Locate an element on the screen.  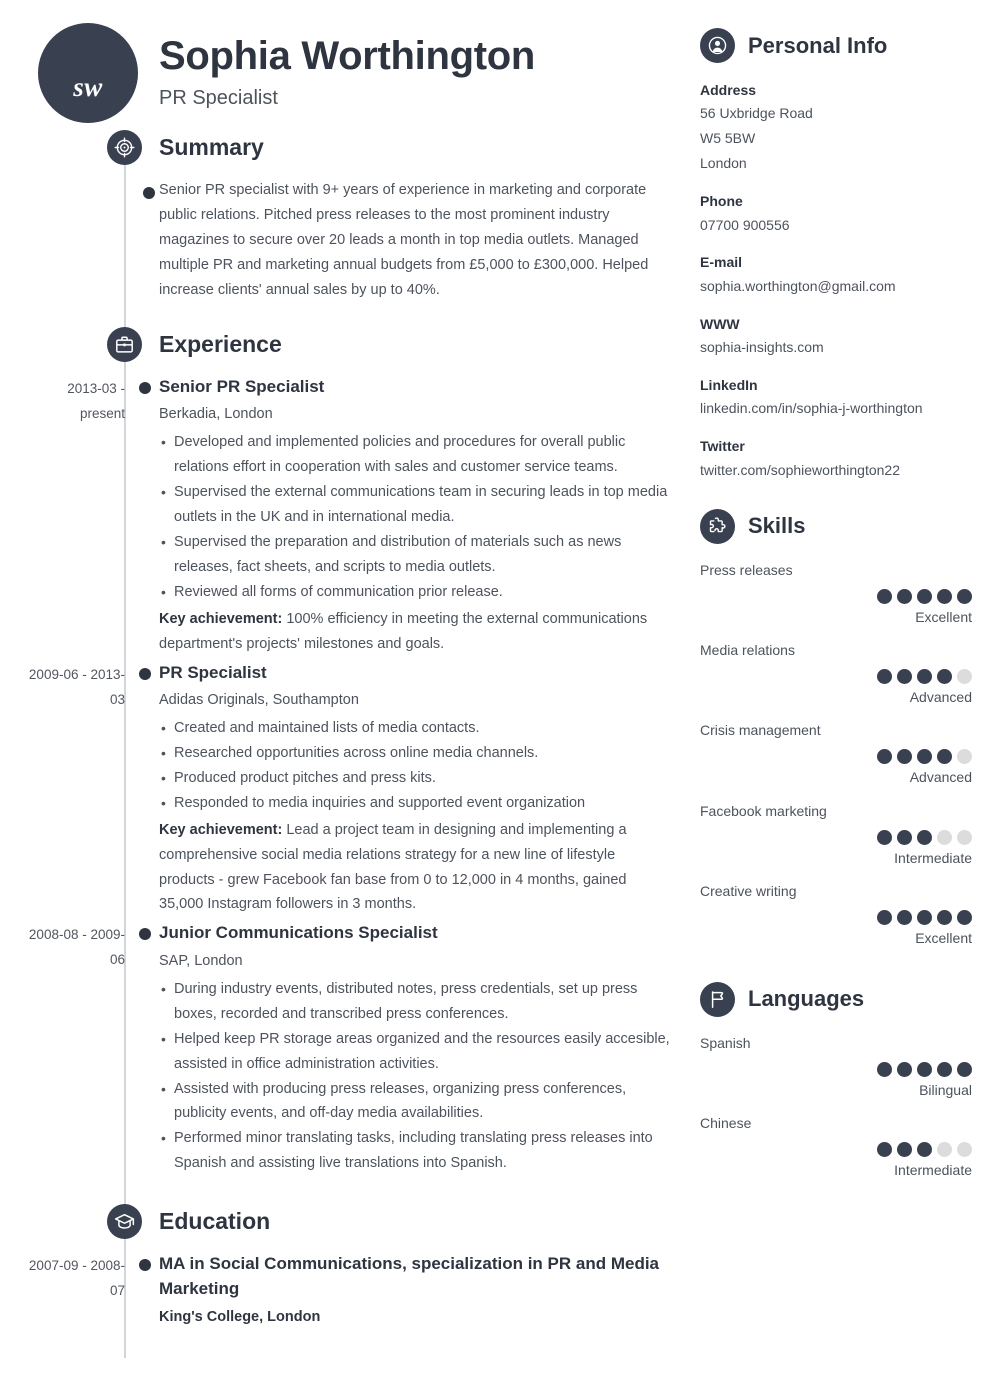
contact-label: Phone is located at coordinates (721, 201).